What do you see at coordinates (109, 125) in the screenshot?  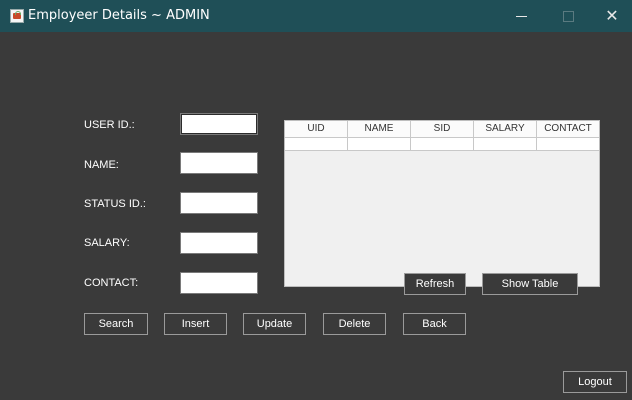 I see `user-id-label: USER ID.:` at bounding box center [109, 125].